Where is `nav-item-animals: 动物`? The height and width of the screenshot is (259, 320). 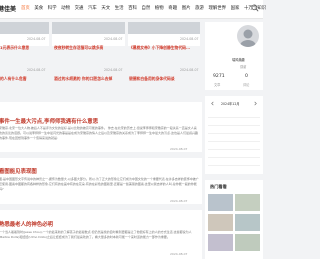
nav-item-animals: 动物 is located at coordinates (65, 8).